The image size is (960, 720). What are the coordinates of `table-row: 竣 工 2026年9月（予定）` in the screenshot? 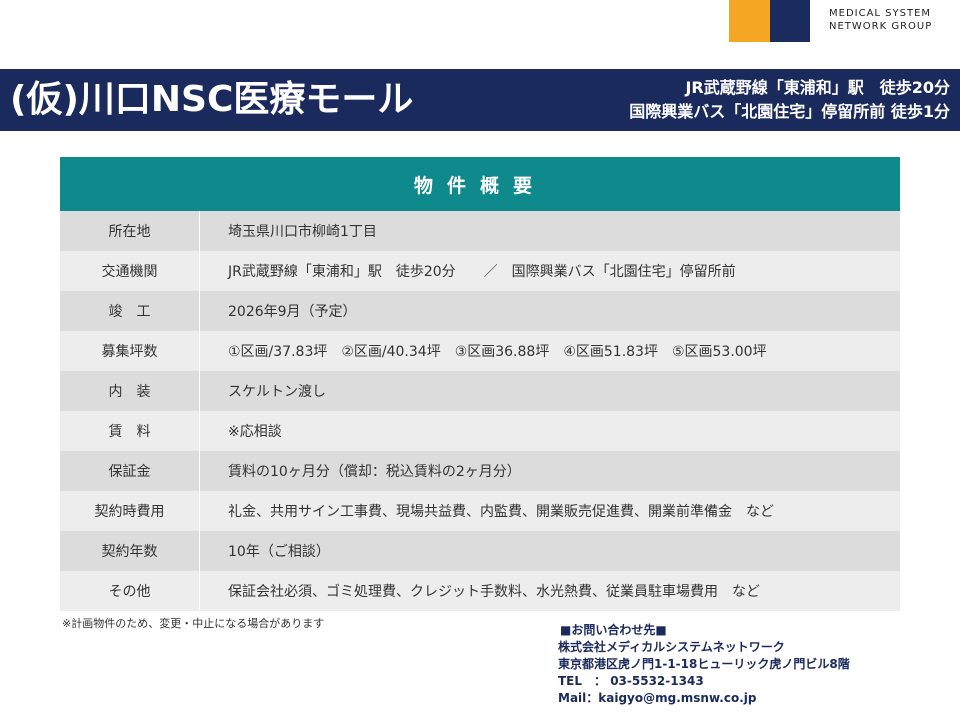 It's located at (480, 311).